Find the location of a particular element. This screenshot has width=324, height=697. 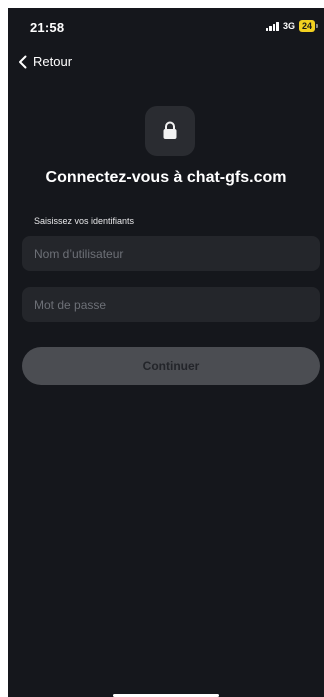

network-type: 3G is located at coordinates (288, 26).